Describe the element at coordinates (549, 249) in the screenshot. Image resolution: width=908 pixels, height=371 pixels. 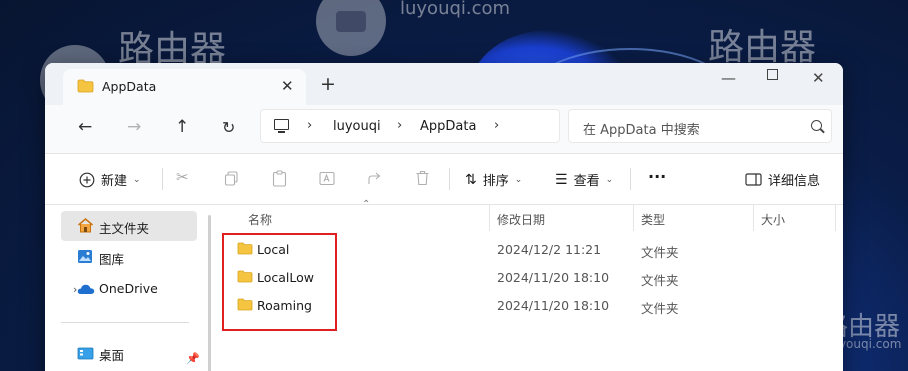
I see `file-modified: 2024/12/2 11:21` at that location.